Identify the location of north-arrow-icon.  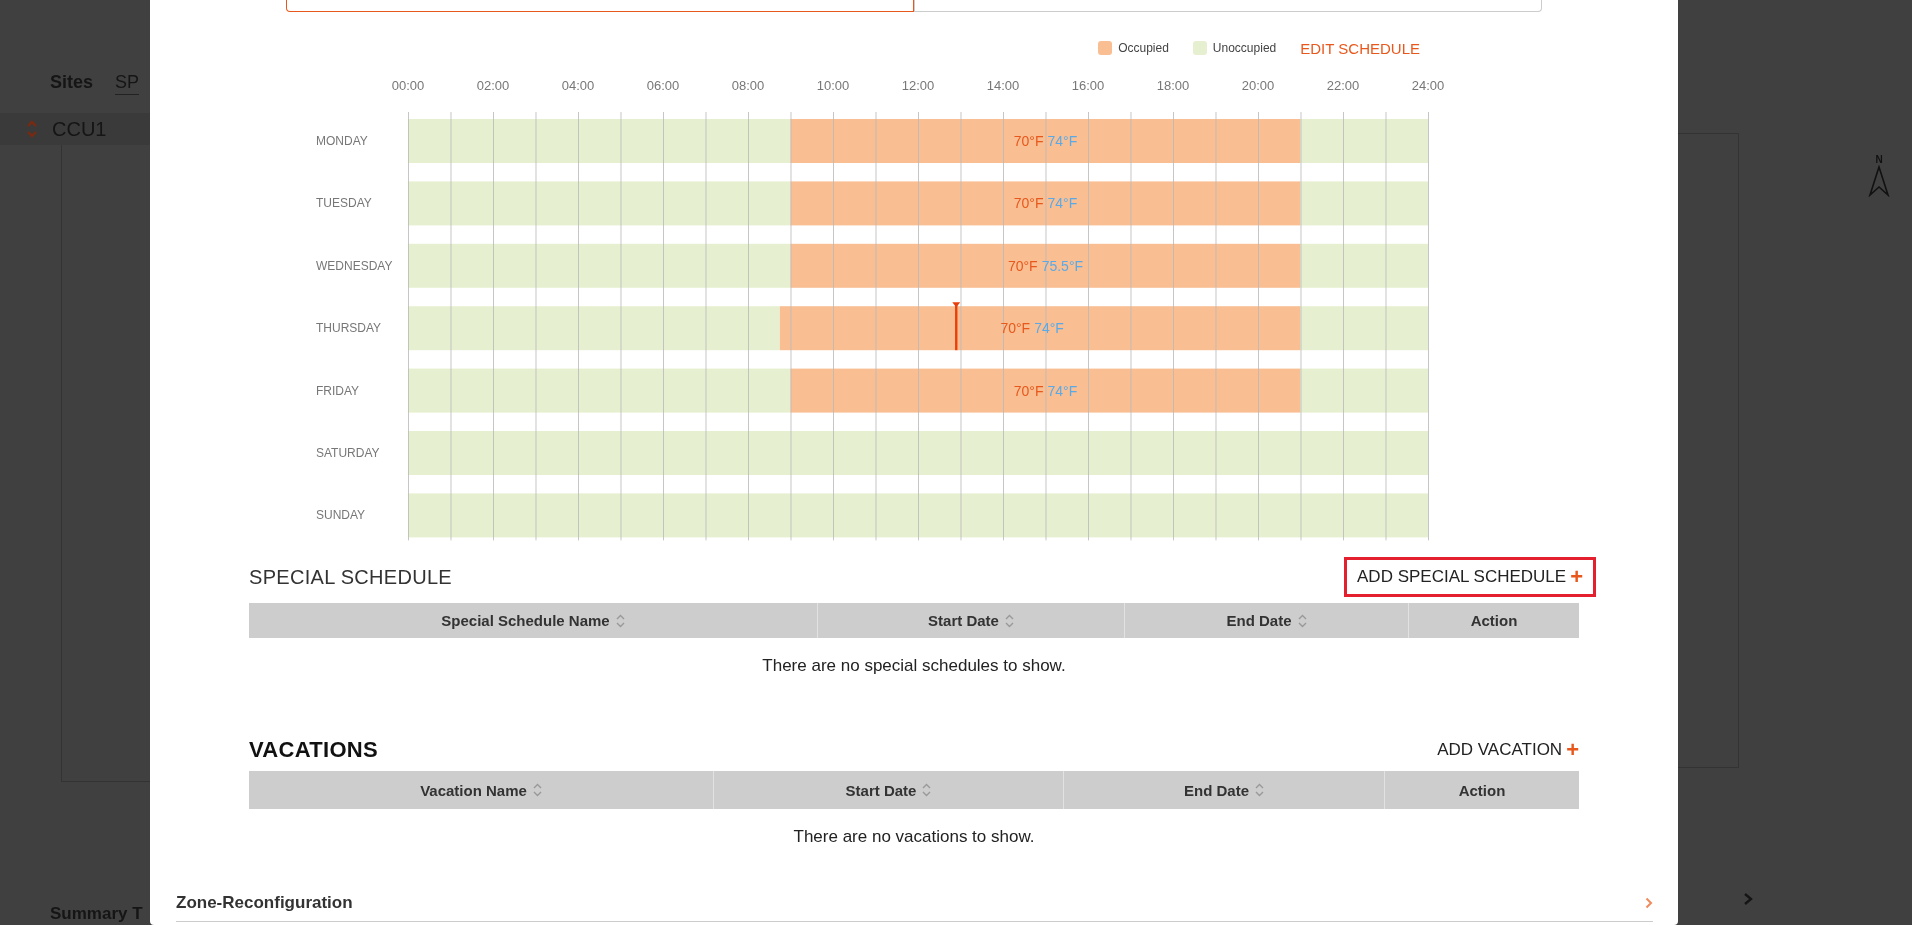
(1879, 181).